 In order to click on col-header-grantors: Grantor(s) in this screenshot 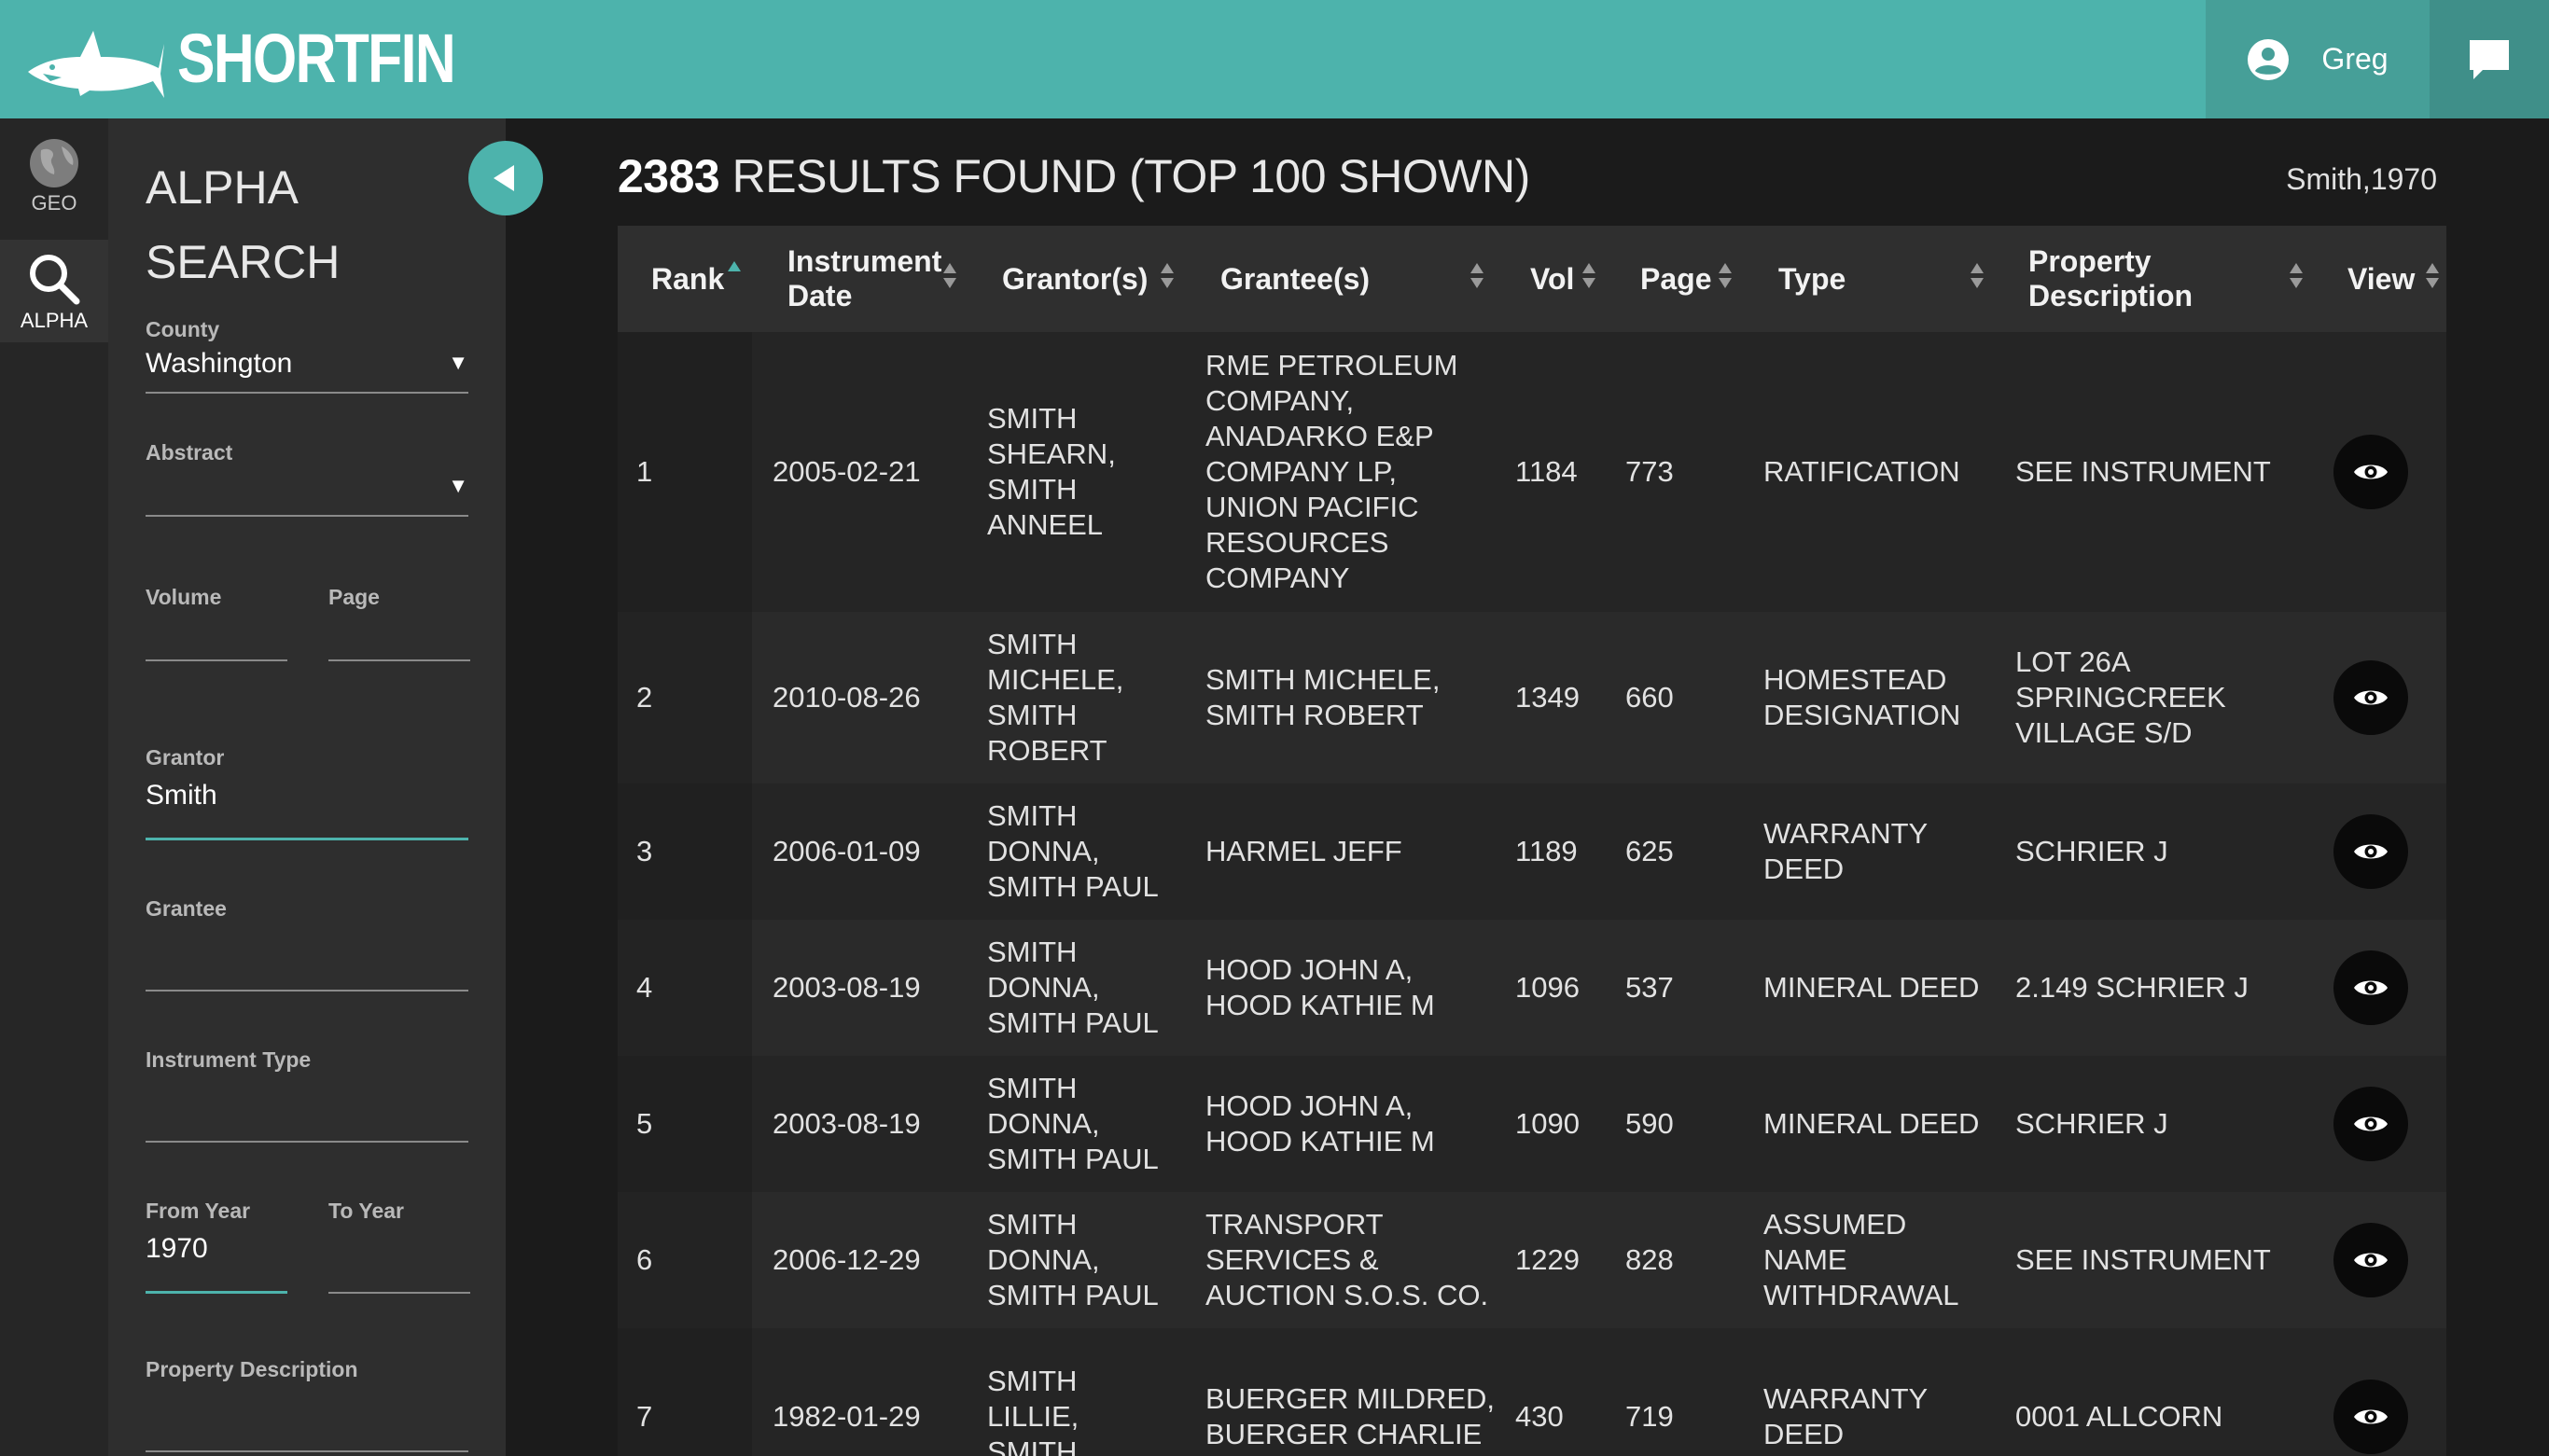, I will do `click(1075, 279)`.